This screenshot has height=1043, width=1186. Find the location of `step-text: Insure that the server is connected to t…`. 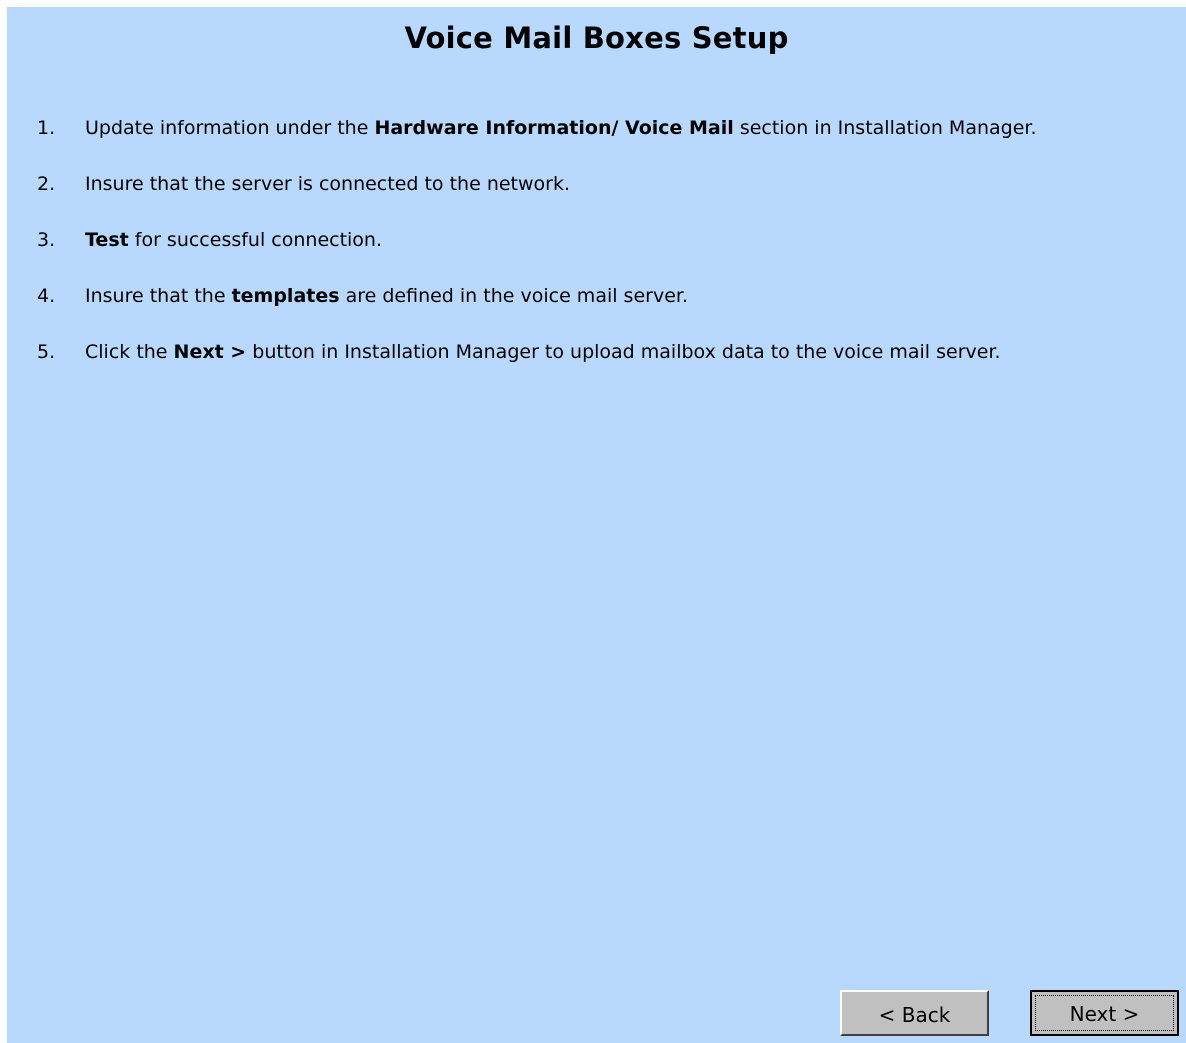

step-text: Insure that the server is connected to t… is located at coordinates (327, 184).